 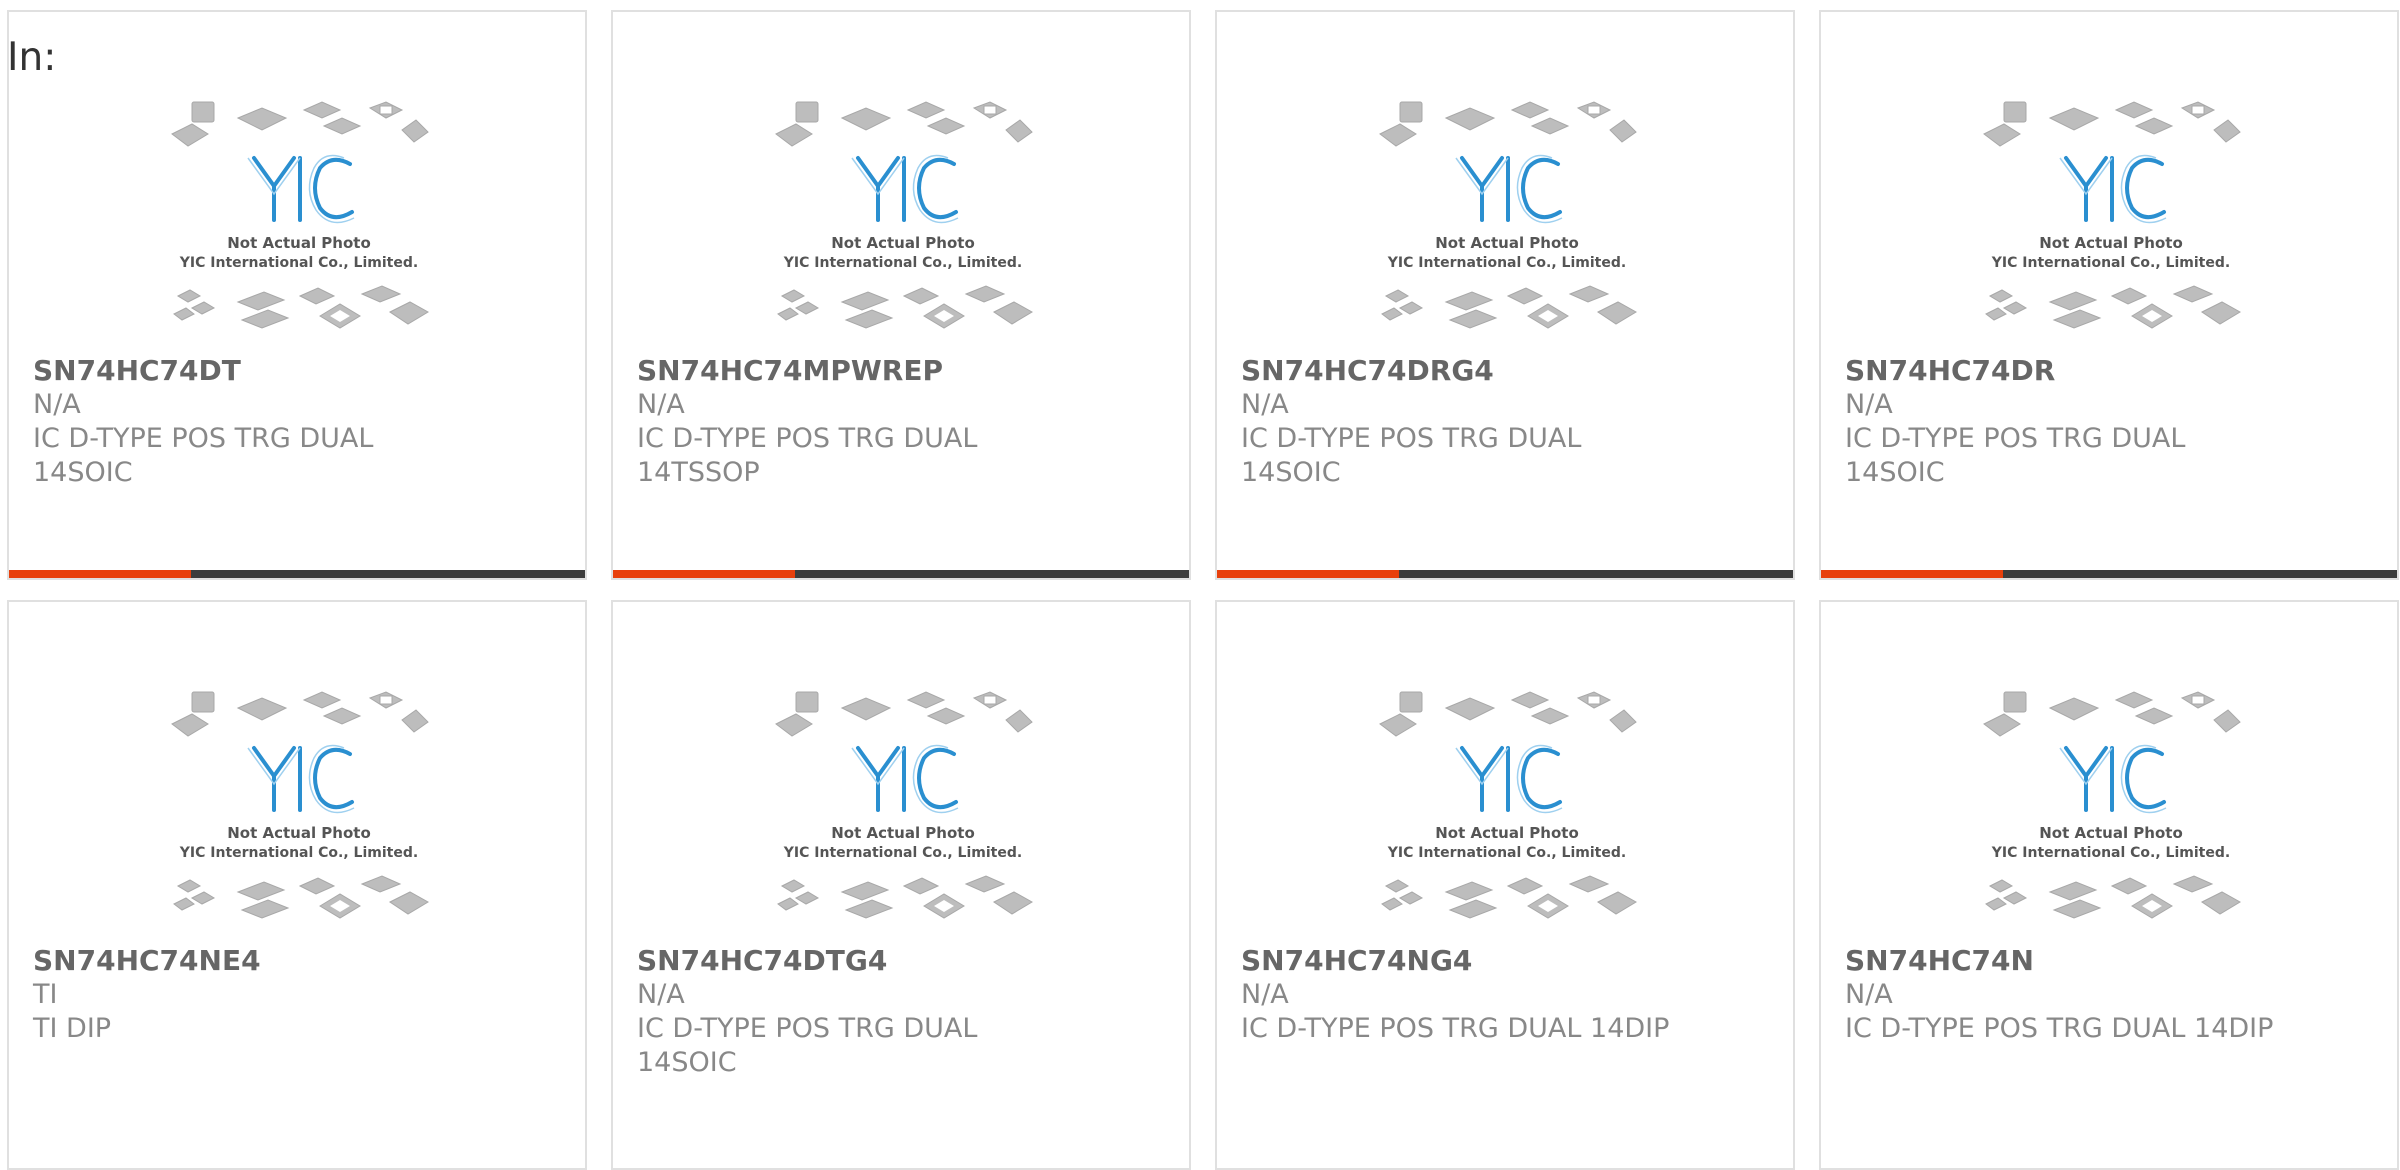 I want to click on part-number: SN74HC74DTG4, so click(x=903, y=961).